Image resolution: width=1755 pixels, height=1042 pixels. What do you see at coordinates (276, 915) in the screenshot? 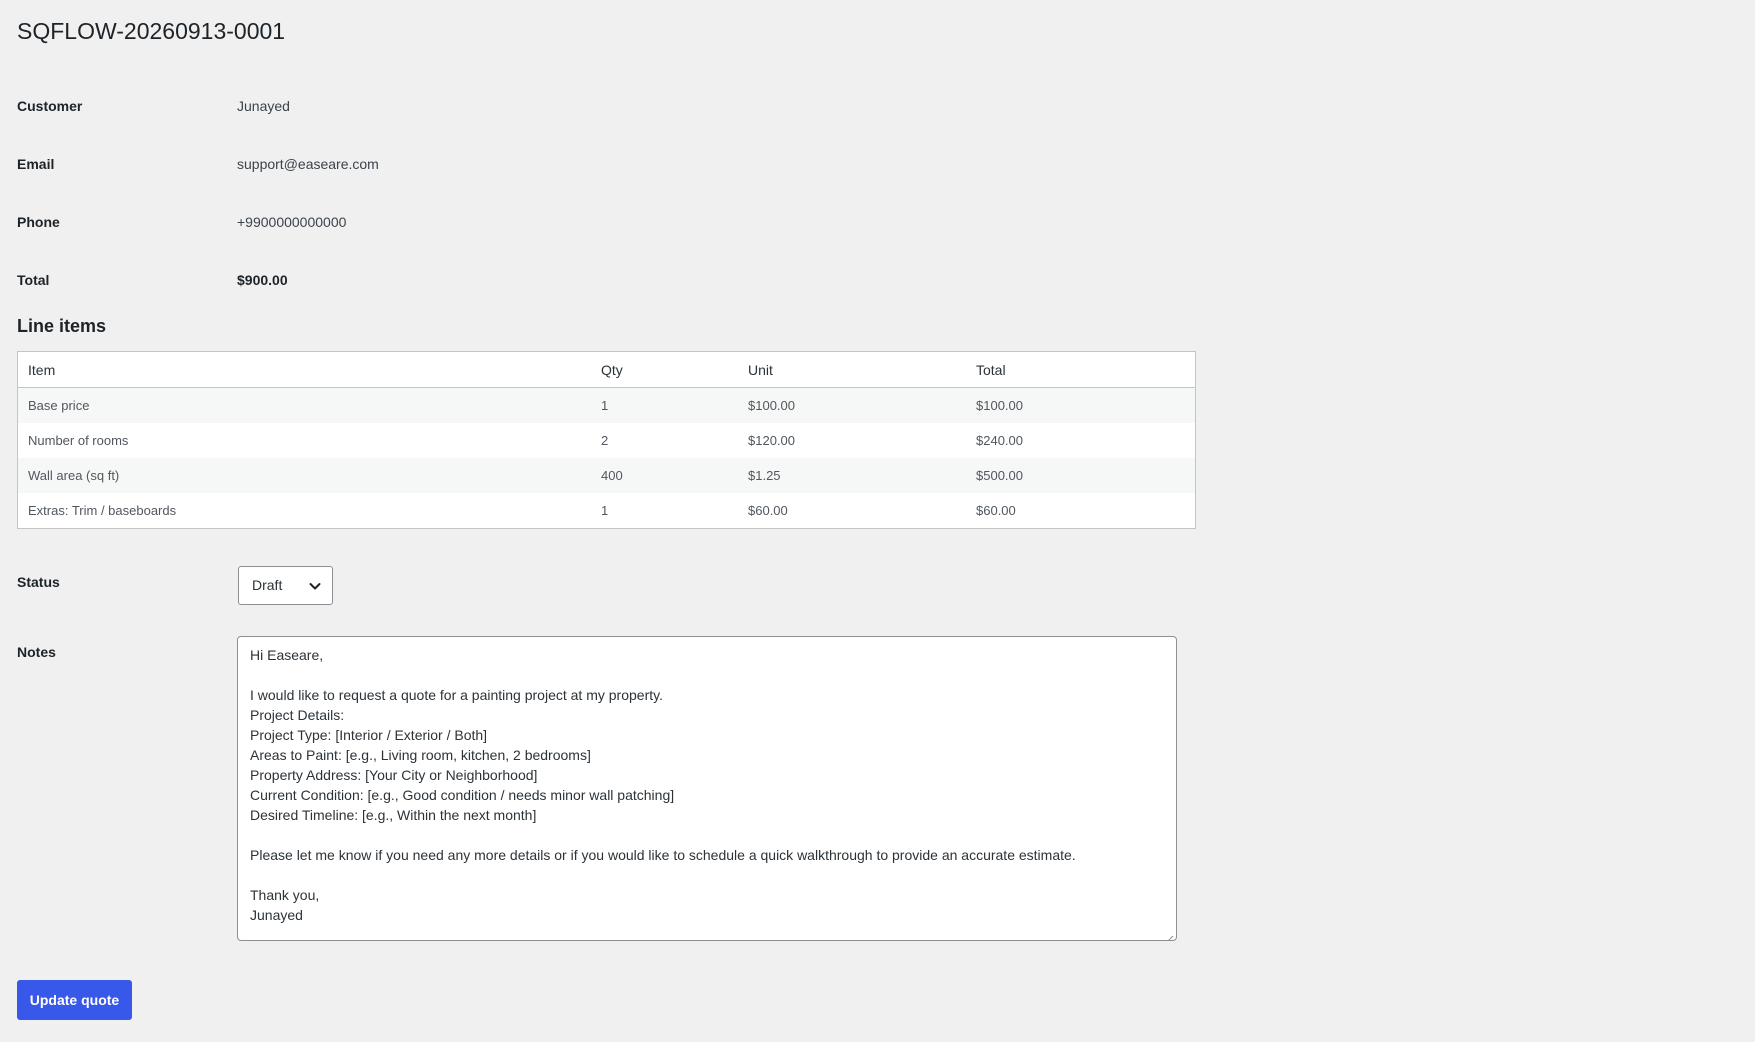
I see `notes-line: Junayed` at bounding box center [276, 915].